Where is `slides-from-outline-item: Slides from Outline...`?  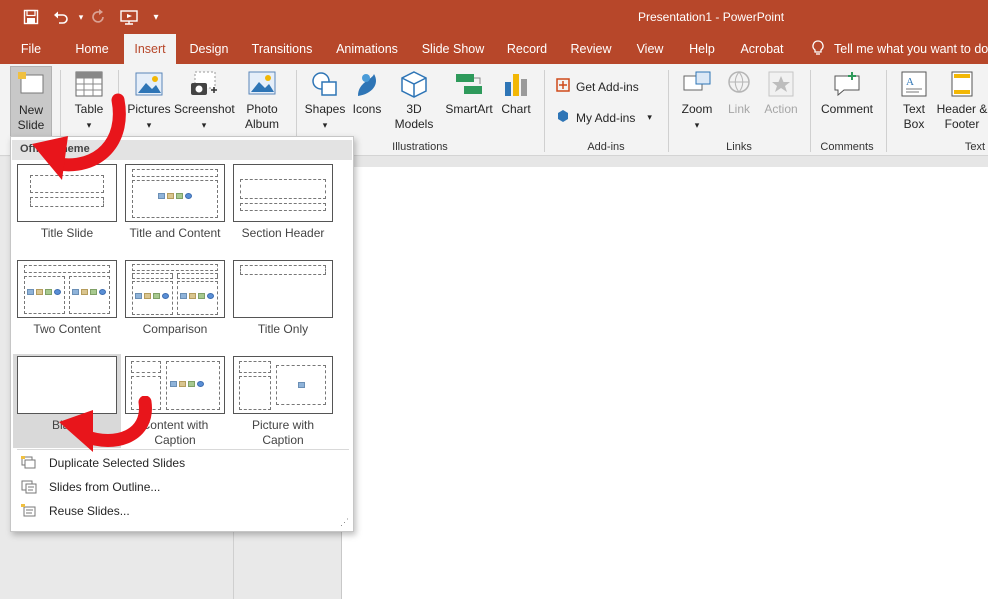
slides-from-outline-item: Slides from Outline... is located at coordinates (182, 487).